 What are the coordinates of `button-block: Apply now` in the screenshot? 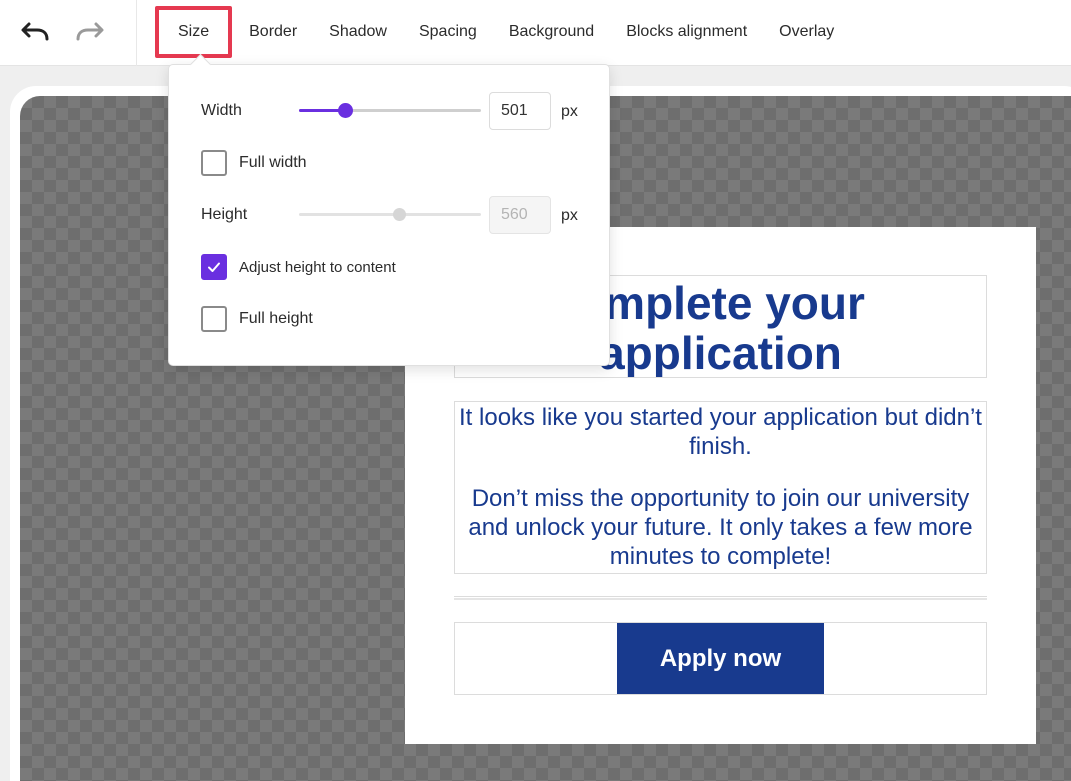 It's located at (720, 658).